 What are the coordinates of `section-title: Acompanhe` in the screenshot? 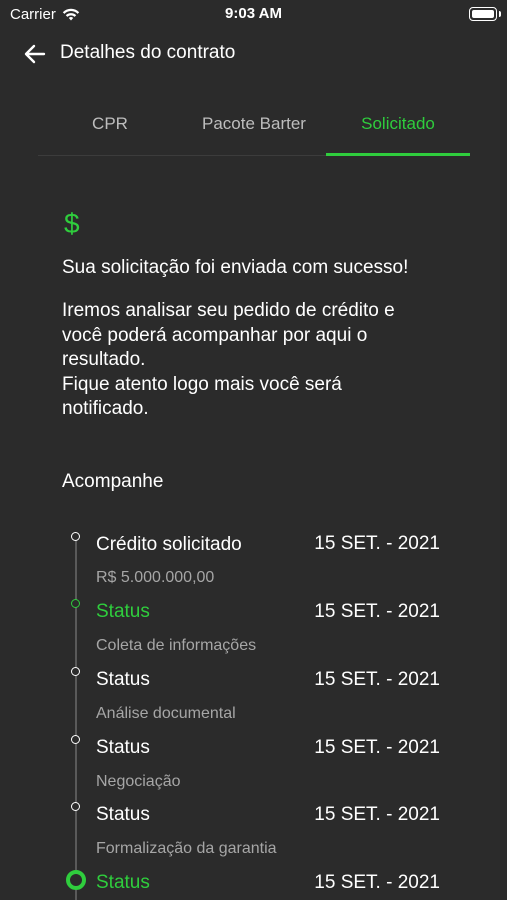 It's located at (113, 481).